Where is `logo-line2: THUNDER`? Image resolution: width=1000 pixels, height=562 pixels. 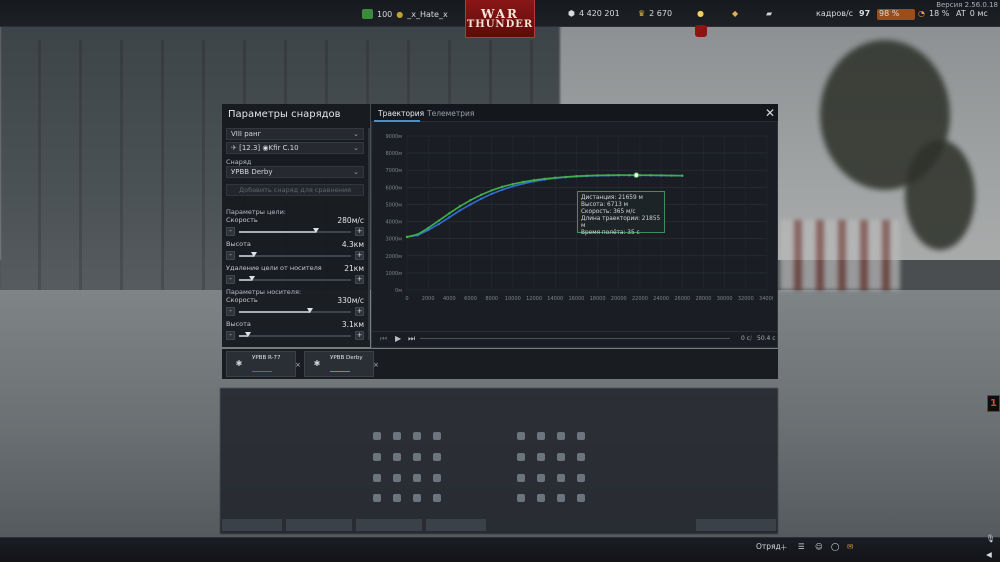
logo-line2: THUNDER is located at coordinates (500, 24).